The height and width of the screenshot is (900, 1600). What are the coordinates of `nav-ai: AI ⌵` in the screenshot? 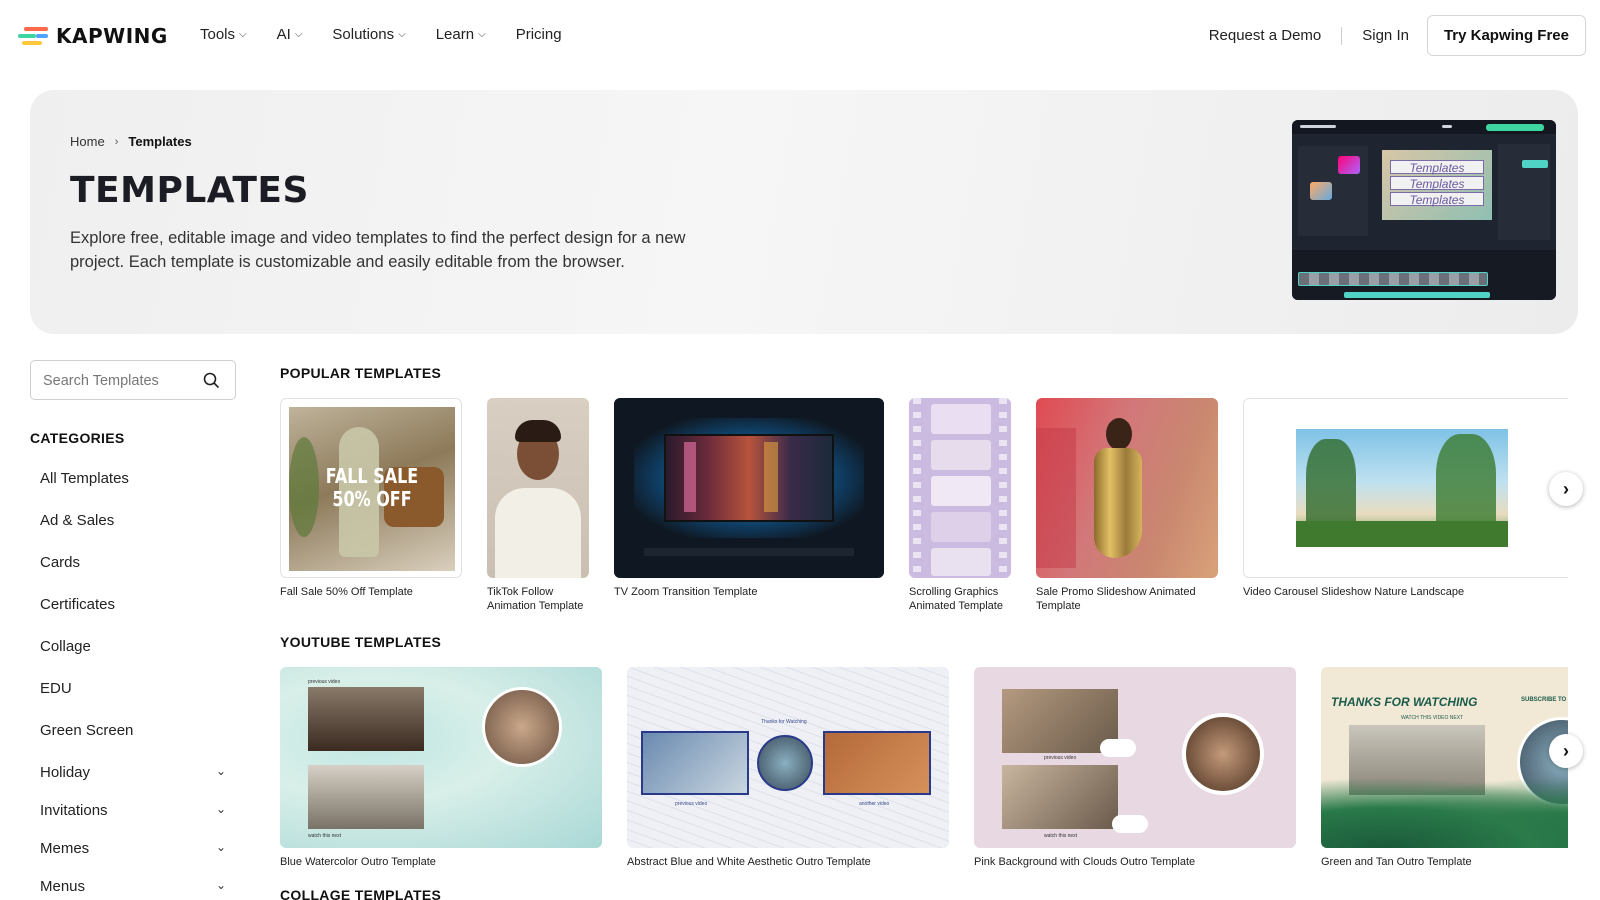 It's located at (290, 34).